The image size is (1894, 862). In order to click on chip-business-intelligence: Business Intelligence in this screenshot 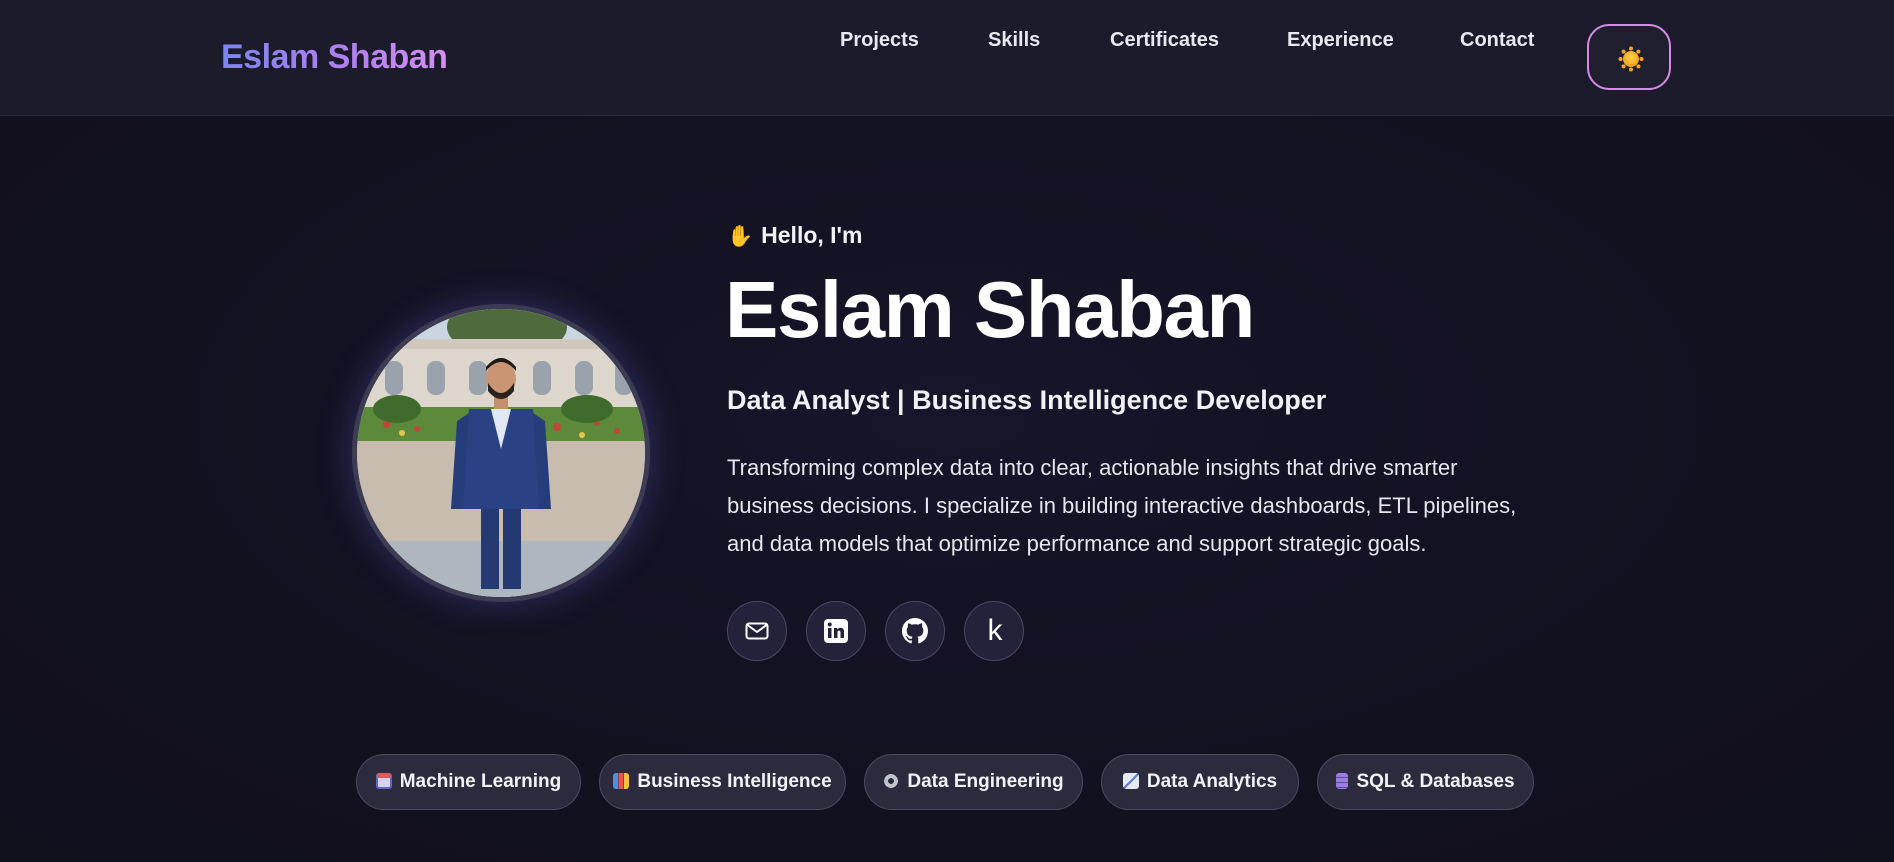, I will do `click(722, 782)`.